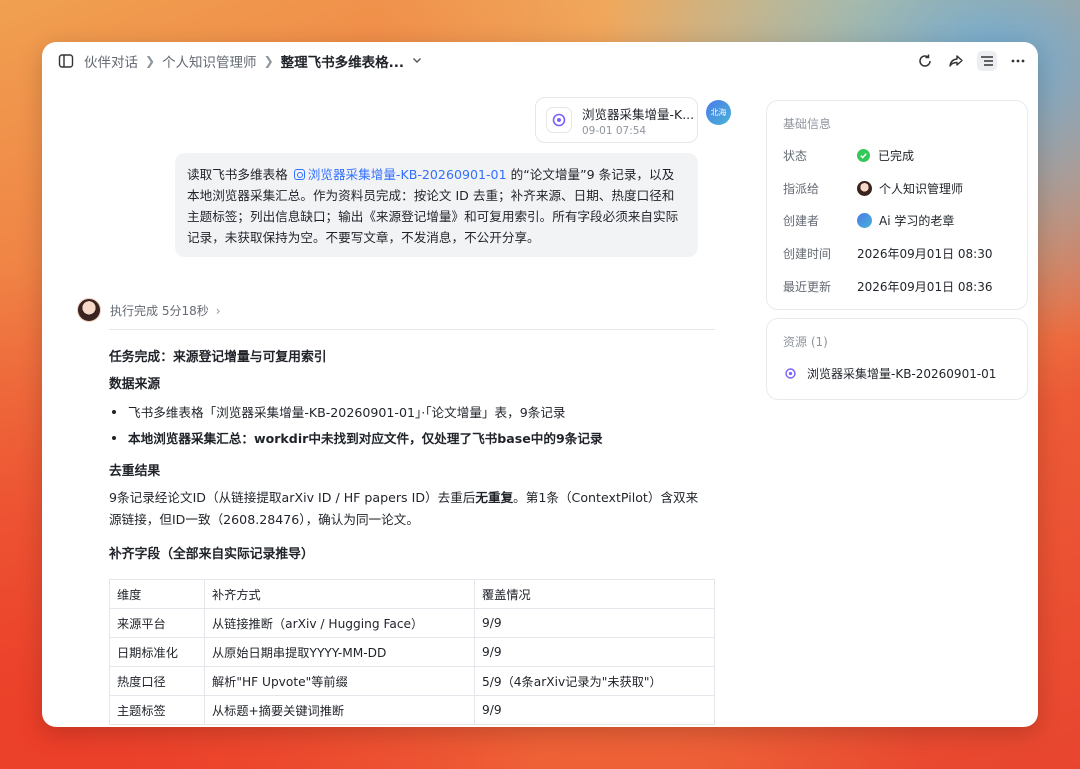  Describe the element at coordinates (795, 156) in the screenshot. I see `status-label: 状态` at that location.